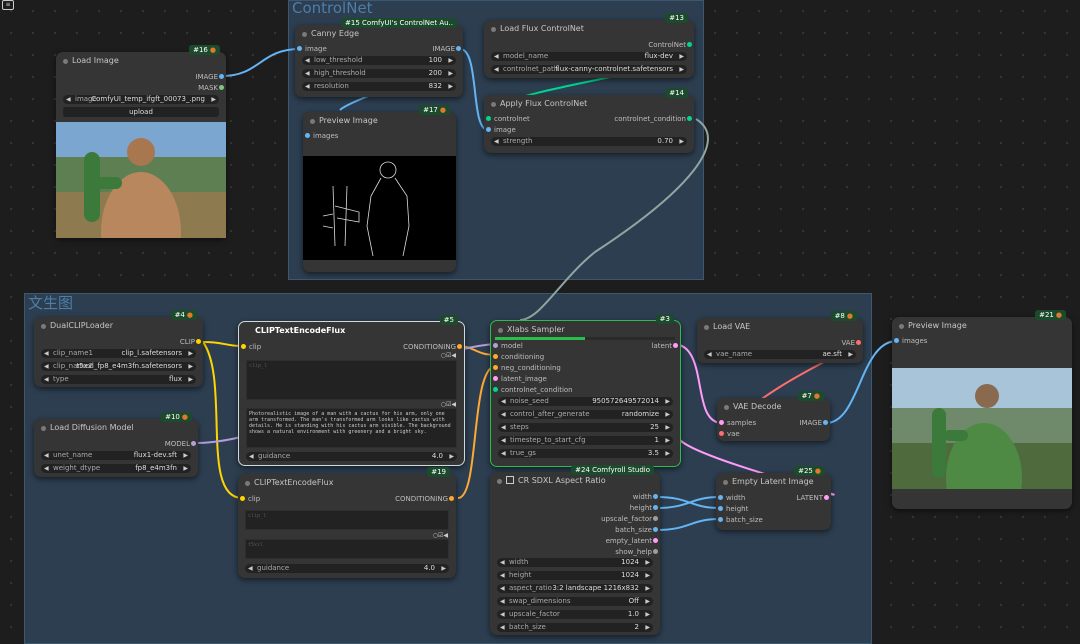  What do you see at coordinates (632, 541) in the screenshot?
I see `output-empty-latent: empty_latent` at bounding box center [632, 541].